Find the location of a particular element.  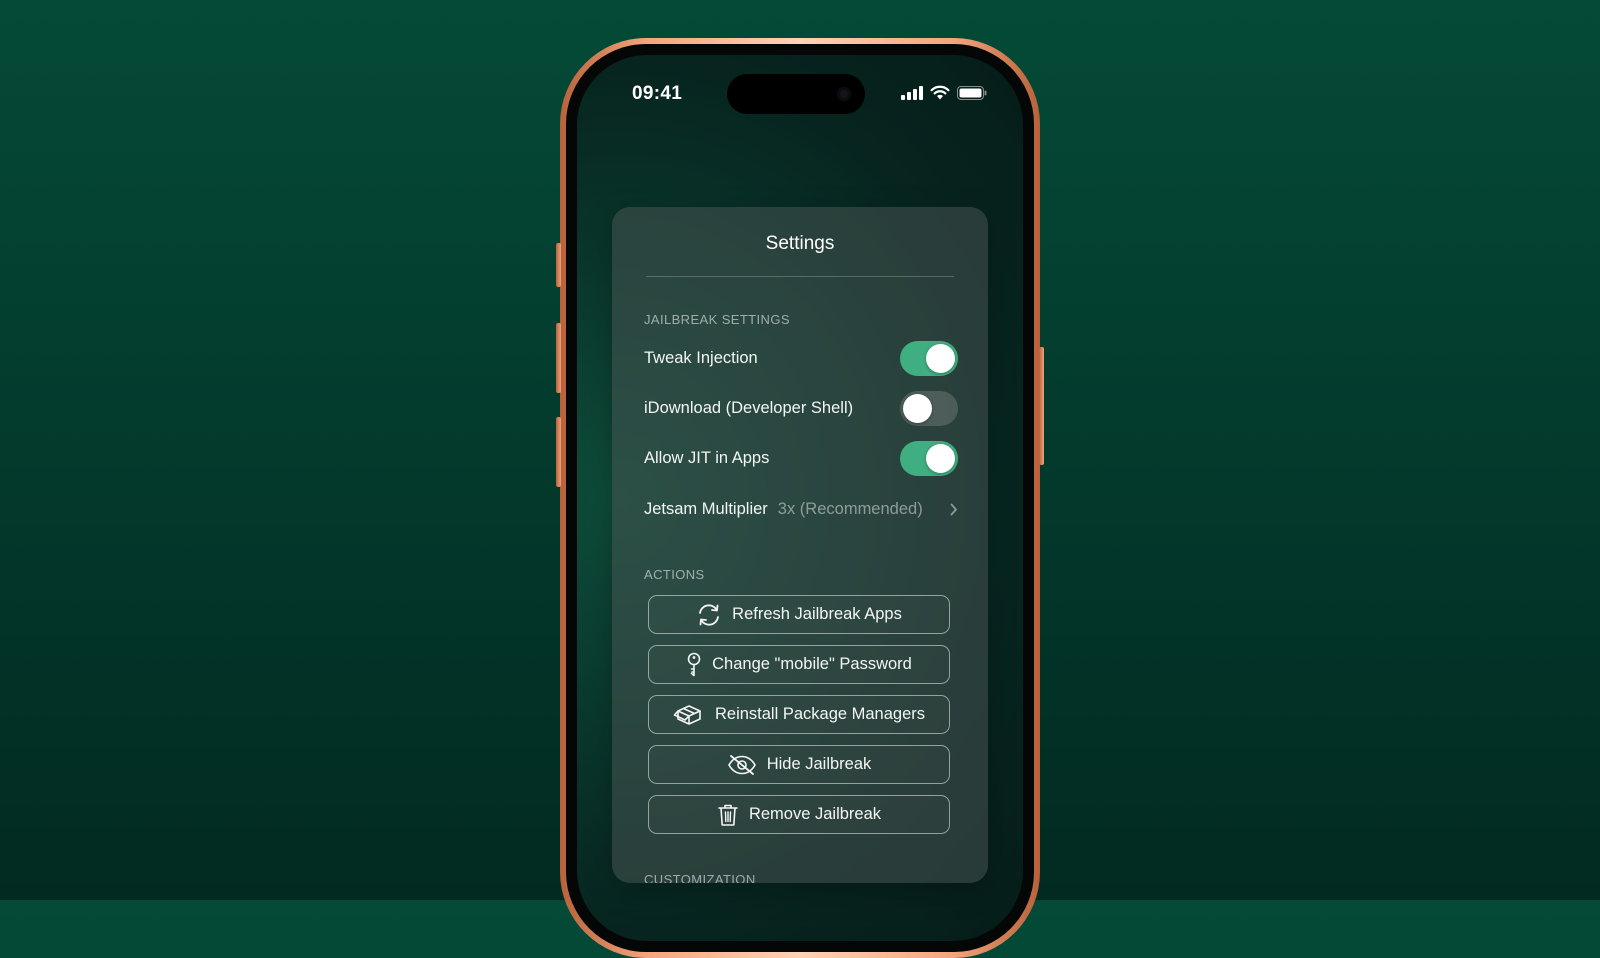

section-header-customization: CUSTOMIZATION is located at coordinates (700, 877).